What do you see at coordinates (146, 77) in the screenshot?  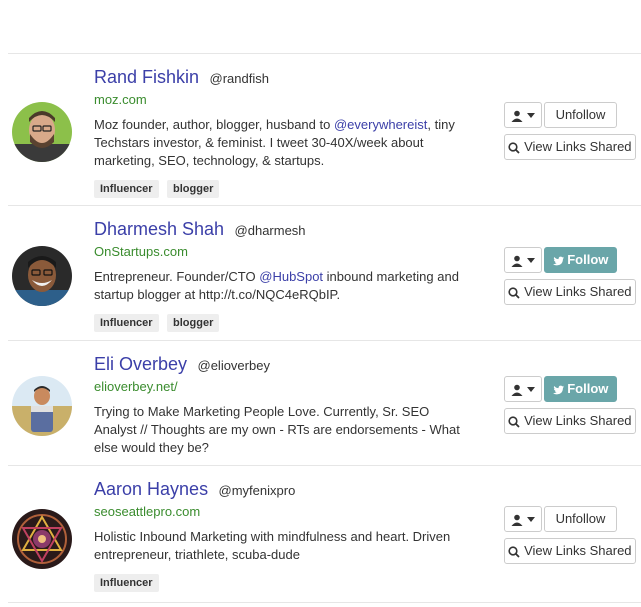 I see `profile-name: Rand Fishkin` at bounding box center [146, 77].